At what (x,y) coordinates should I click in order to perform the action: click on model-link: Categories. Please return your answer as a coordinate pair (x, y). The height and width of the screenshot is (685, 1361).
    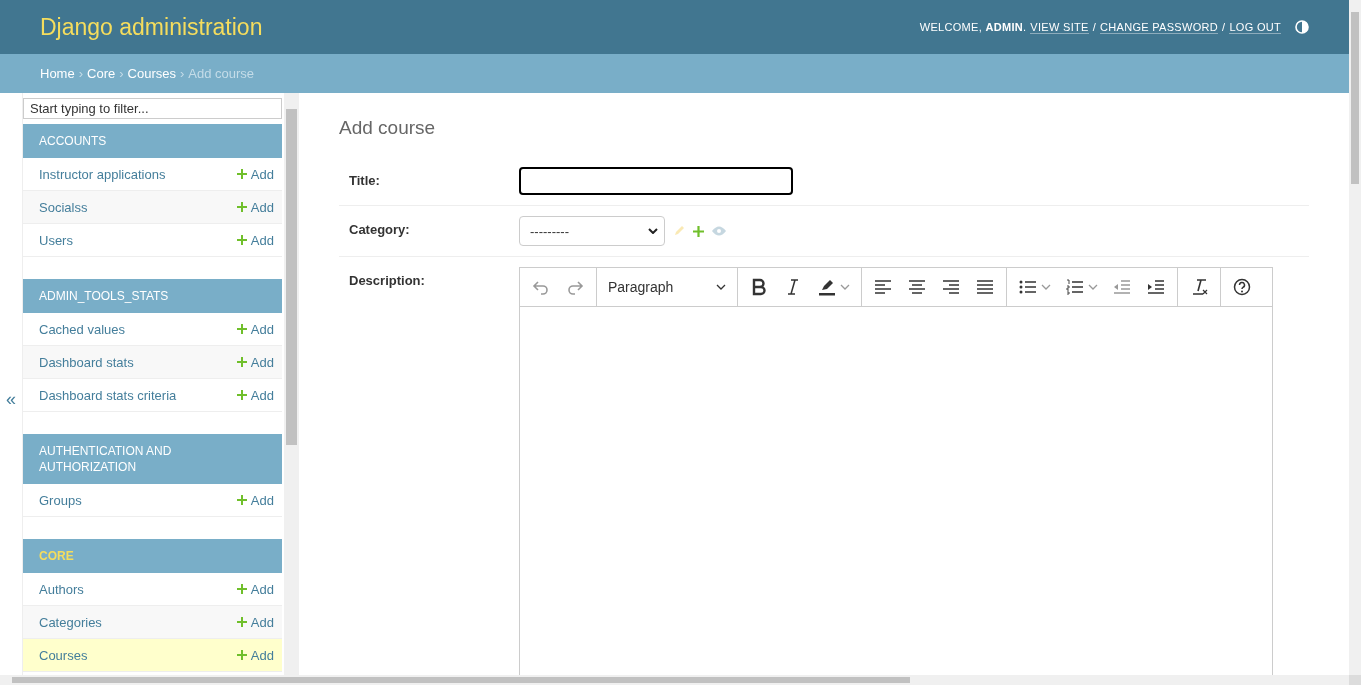
    Looking at the image, I should click on (70, 622).